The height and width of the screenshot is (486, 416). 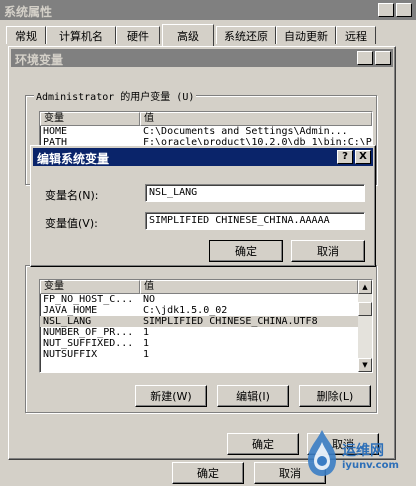 What do you see at coordinates (199, 354) in the screenshot?
I see `table-row: NUTSUFFIX 1` at bounding box center [199, 354].